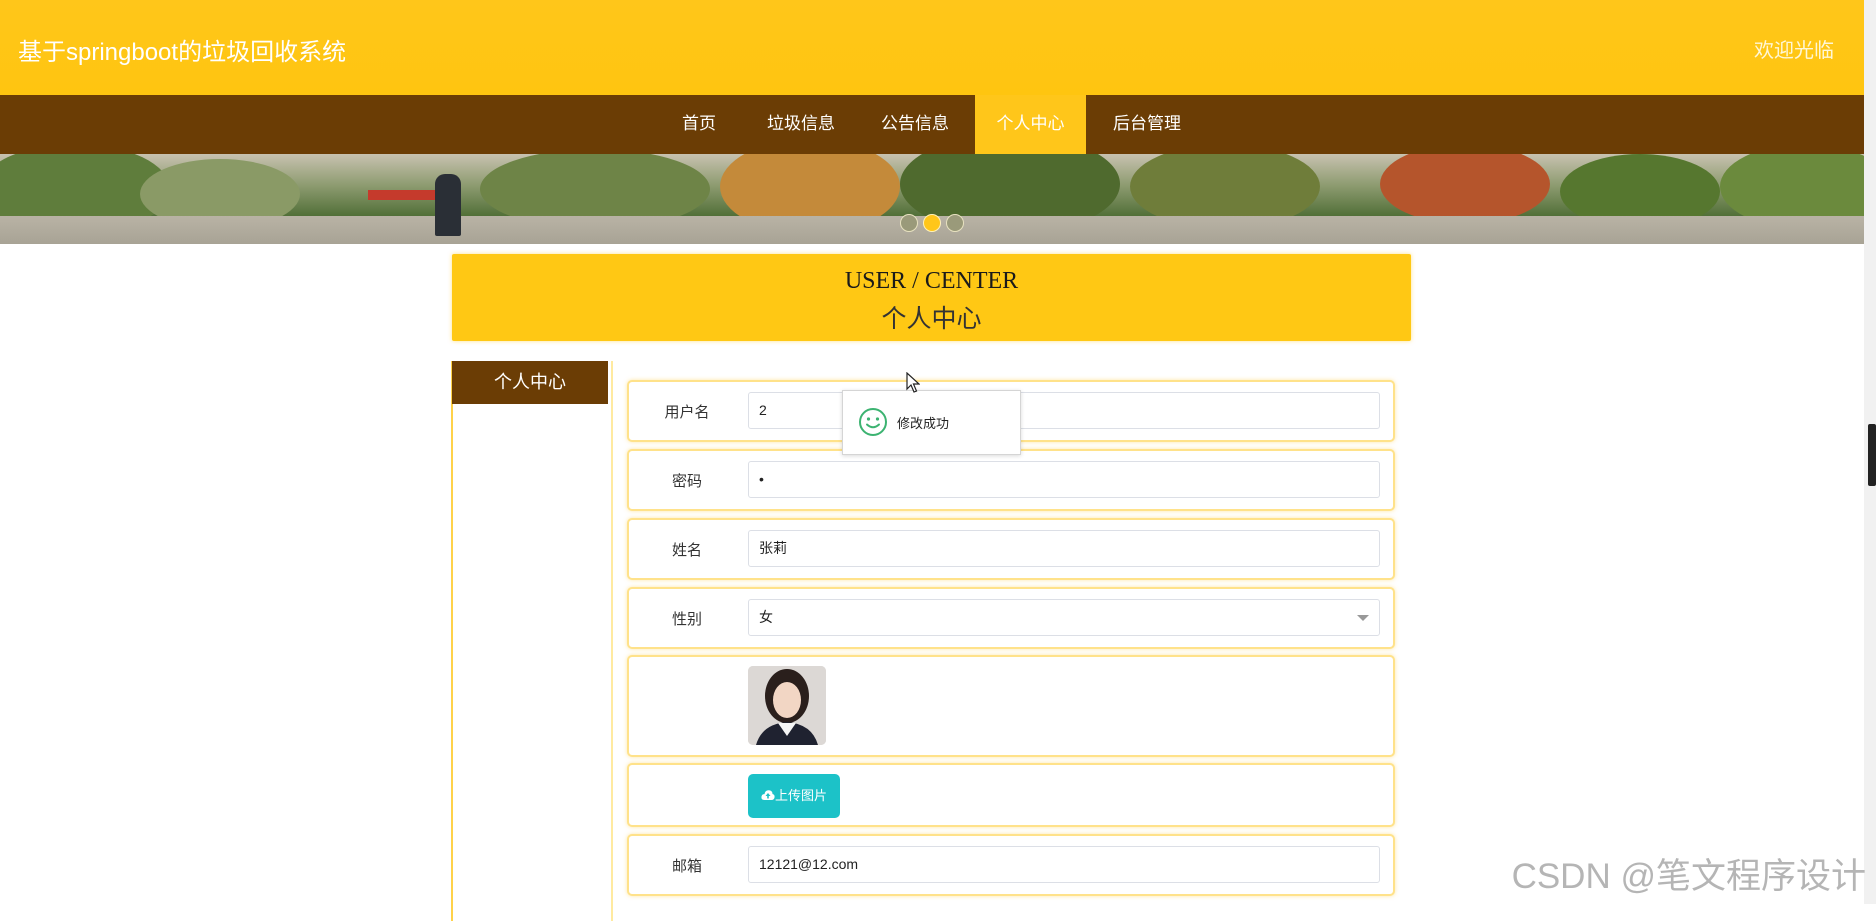 The width and height of the screenshot is (1876, 921). I want to click on main-nav: 首页 垃圾信息 公告信息 个人中心 后台管理, so click(932, 124).